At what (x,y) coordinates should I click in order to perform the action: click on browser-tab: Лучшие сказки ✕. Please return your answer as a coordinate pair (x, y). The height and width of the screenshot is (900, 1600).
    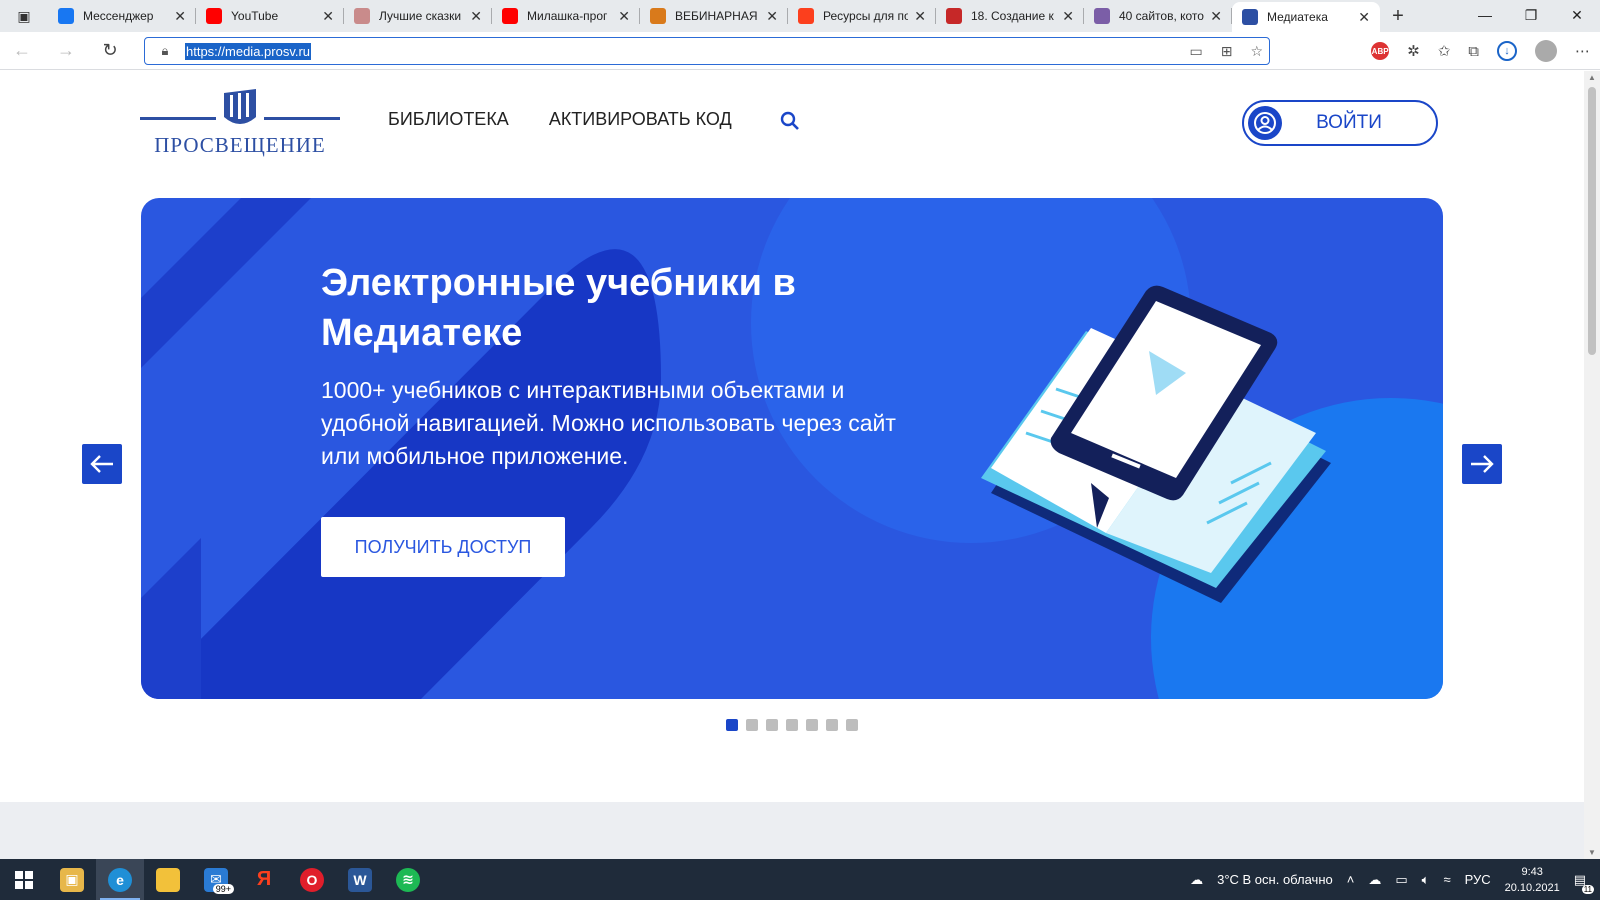
    Looking at the image, I should click on (418, 16).